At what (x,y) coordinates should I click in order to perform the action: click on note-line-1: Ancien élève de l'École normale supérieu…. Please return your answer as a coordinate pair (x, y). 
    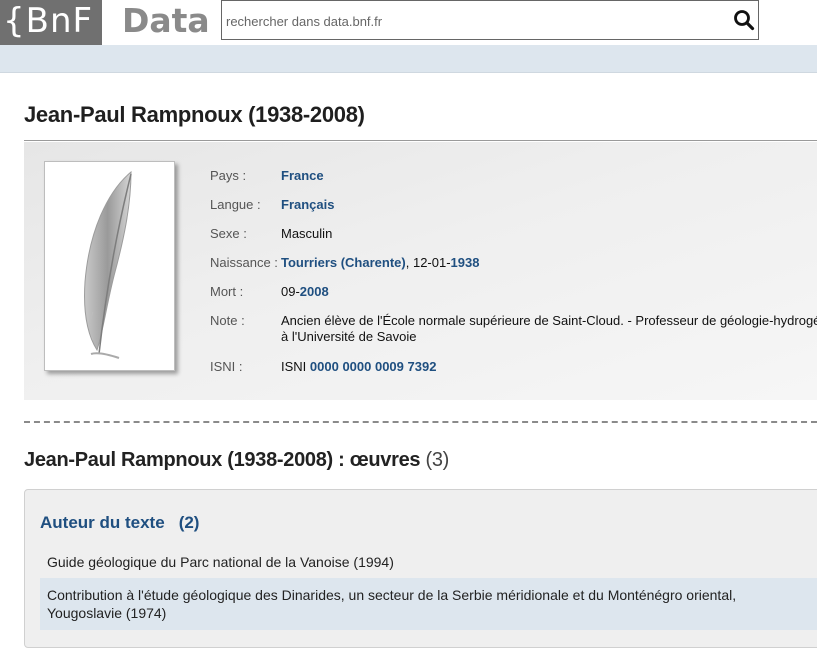
    Looking at the image, I should click on (549, 320).